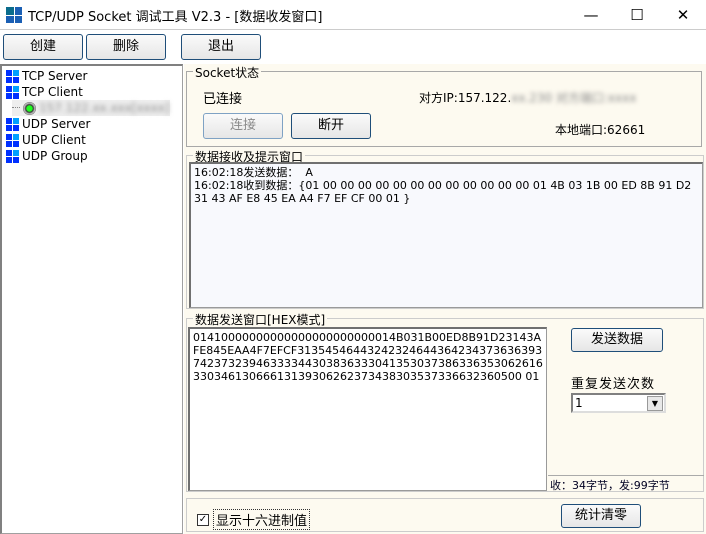  I want to click on tree-item-tcp-client: TCP Client, so click(44, 92).